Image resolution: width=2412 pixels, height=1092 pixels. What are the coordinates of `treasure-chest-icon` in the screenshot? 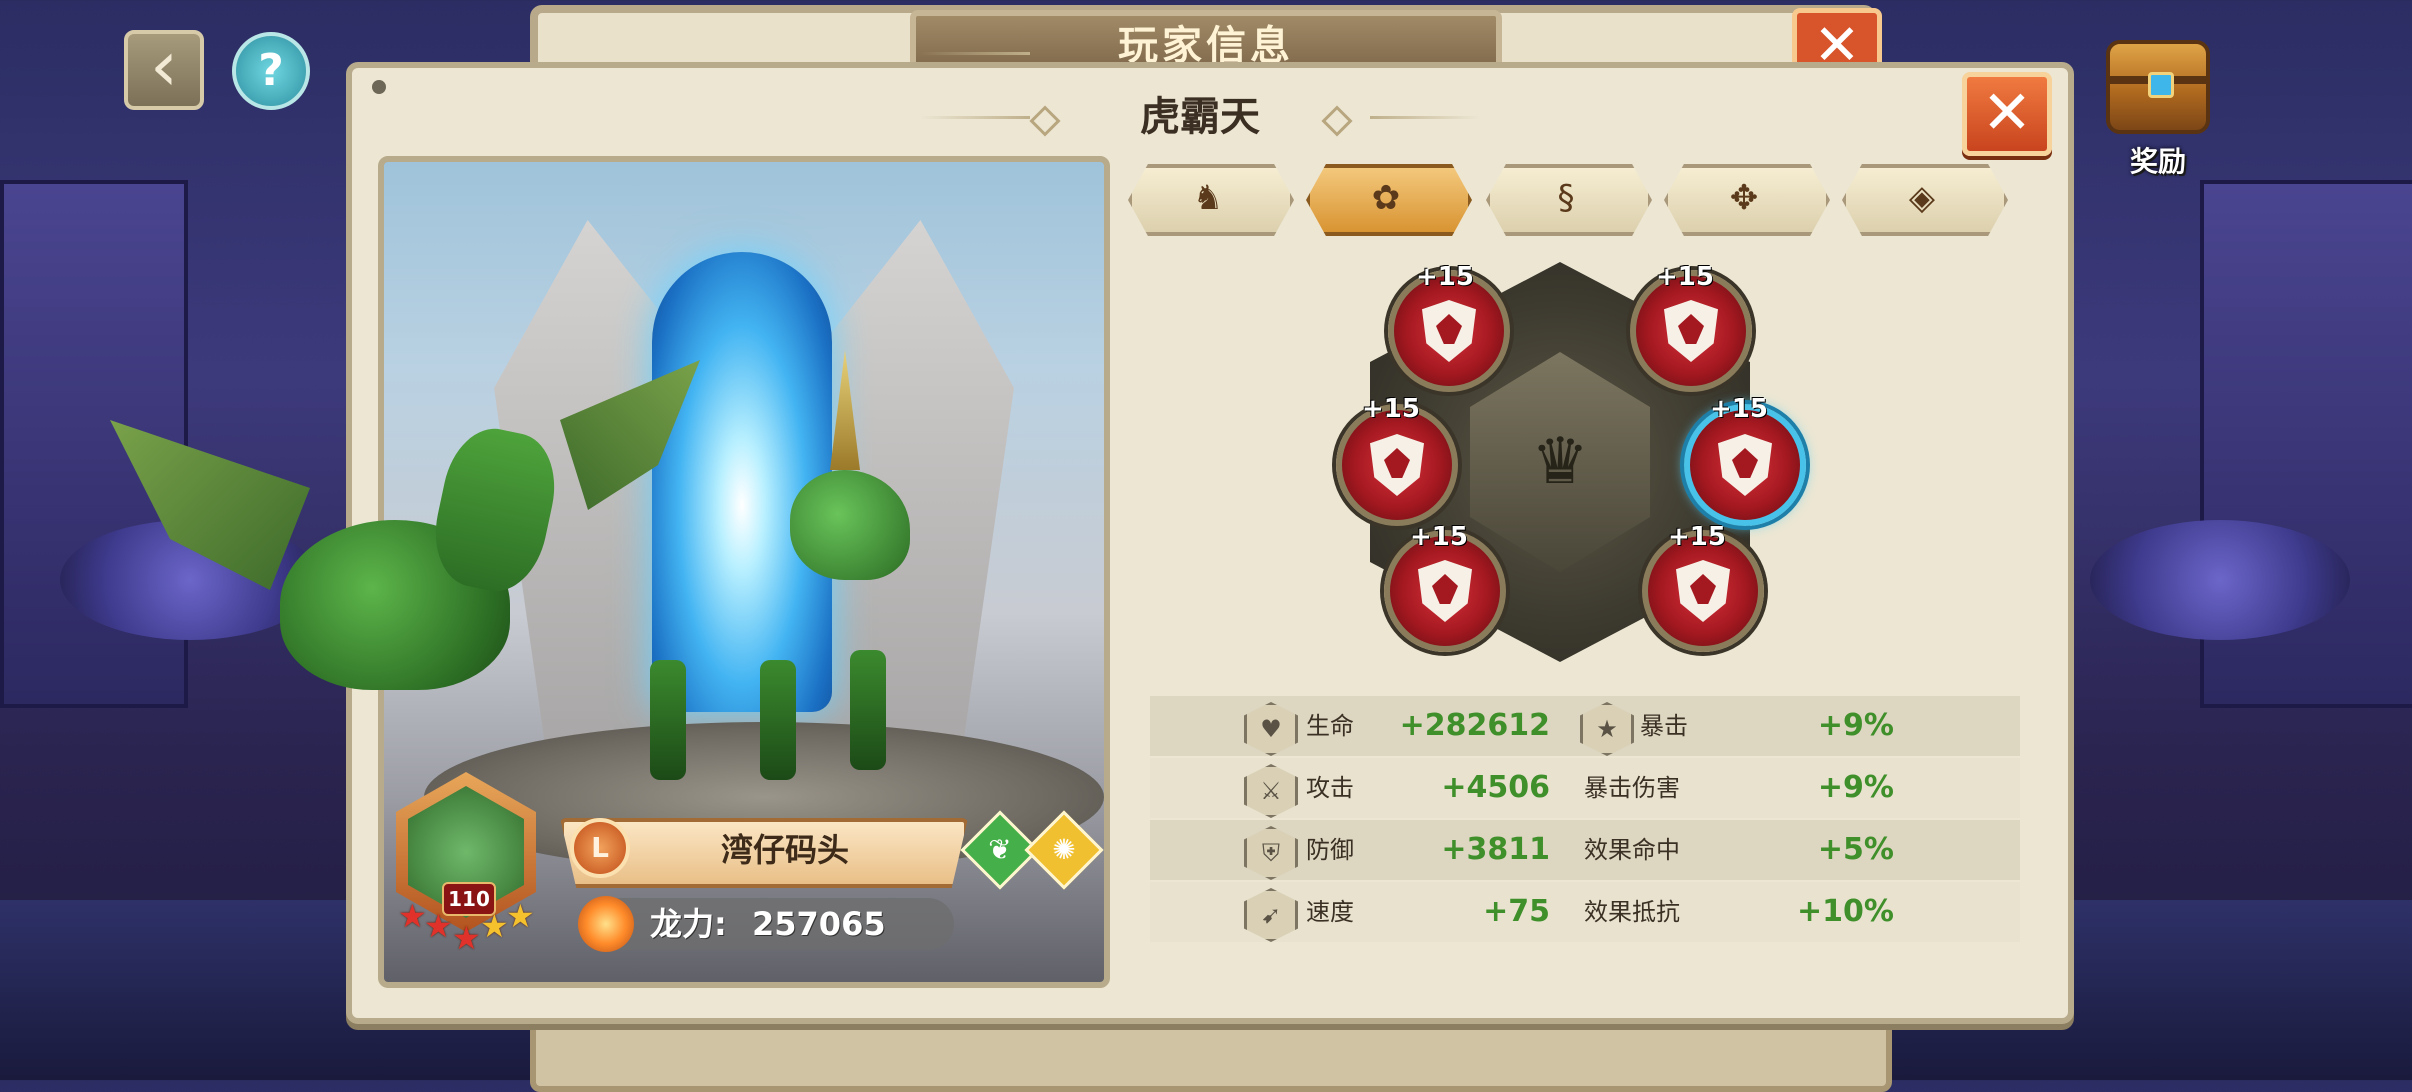 It's located at (2158, 87).